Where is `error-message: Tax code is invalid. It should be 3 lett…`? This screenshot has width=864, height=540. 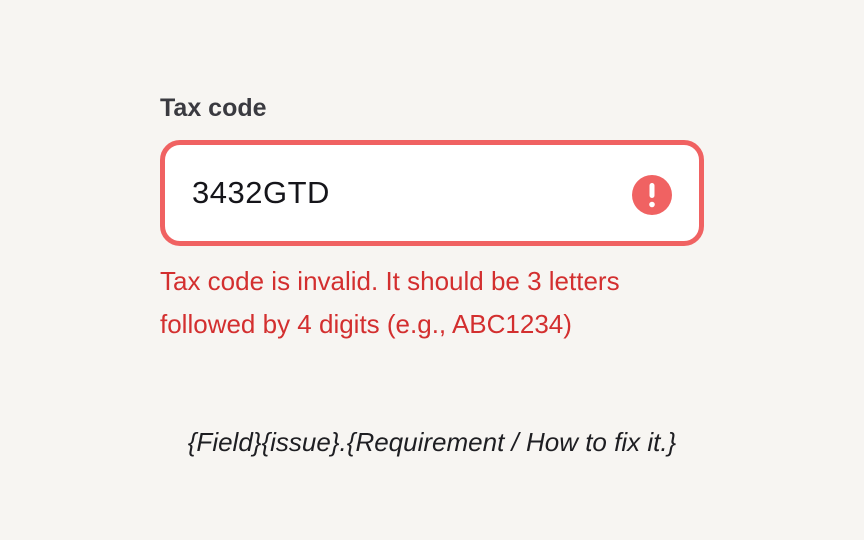 error-message: Tax code is invalid. It should be 3 lett… is located at coordinates (390, 302).